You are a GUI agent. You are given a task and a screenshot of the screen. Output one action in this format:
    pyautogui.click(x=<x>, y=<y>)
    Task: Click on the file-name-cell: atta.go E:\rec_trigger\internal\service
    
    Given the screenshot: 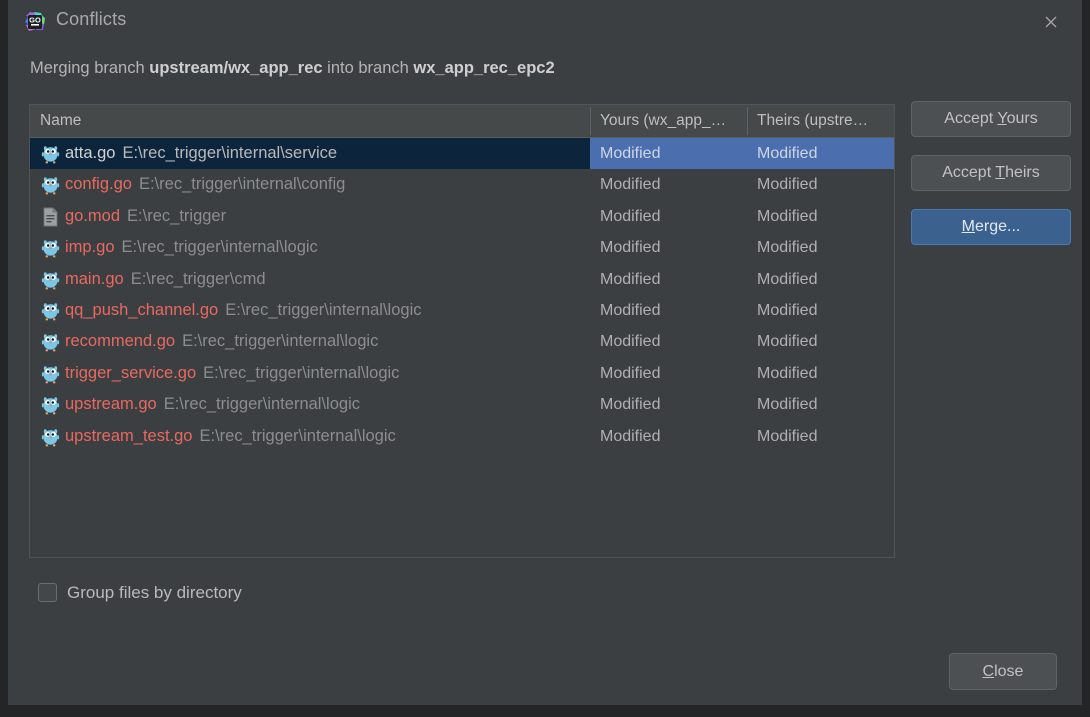 What is the action you would take?
    pyautogui.click(x=310, y=154)
    